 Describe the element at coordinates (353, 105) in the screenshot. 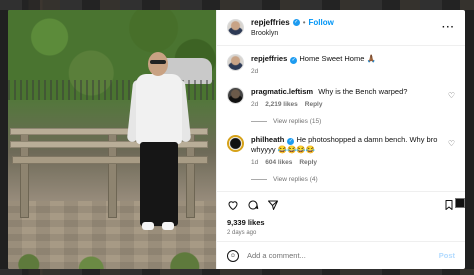

I see `comment-meta: 2d 2,219 likes Reply` at that location.